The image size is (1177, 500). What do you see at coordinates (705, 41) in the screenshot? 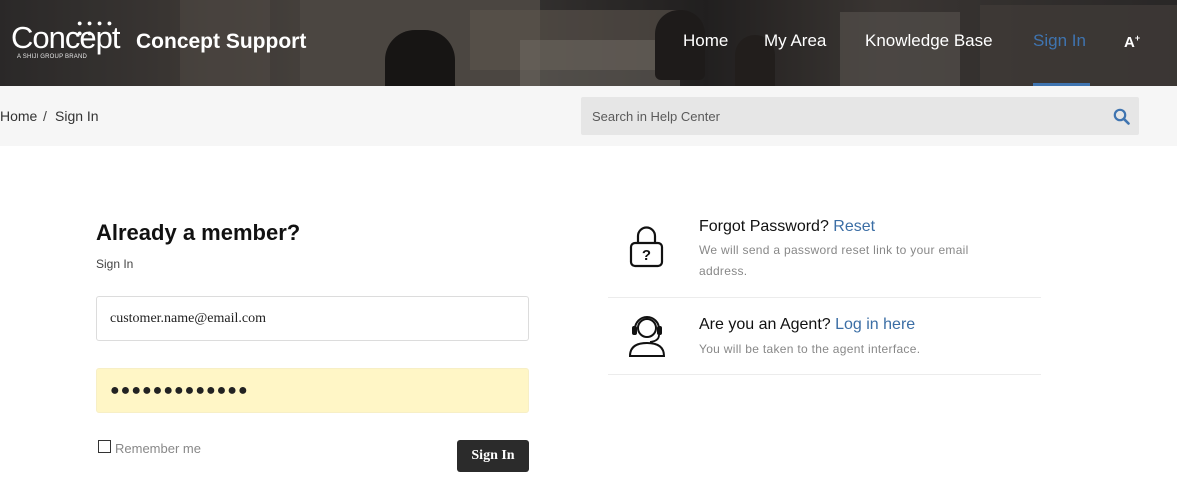
I see `nav-home: Home` at bounding box center [705, 41].